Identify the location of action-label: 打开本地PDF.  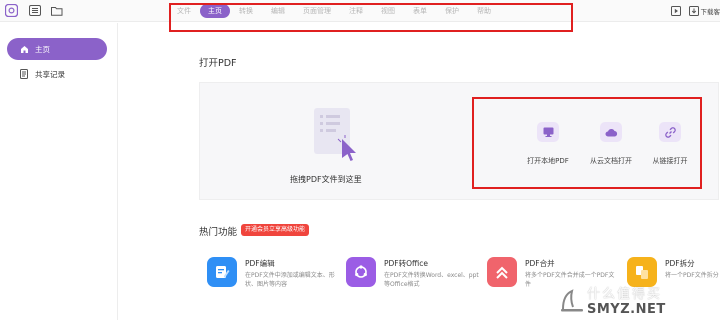
(548, 161).